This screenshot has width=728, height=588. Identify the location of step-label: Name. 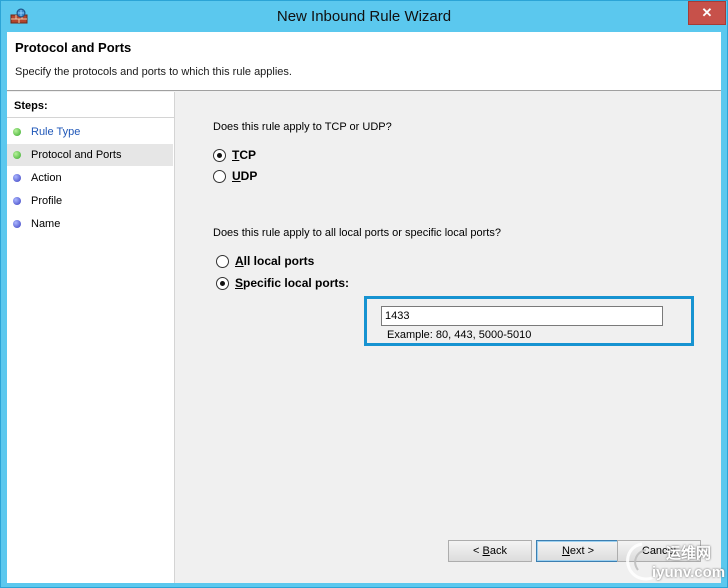
(46, 224).